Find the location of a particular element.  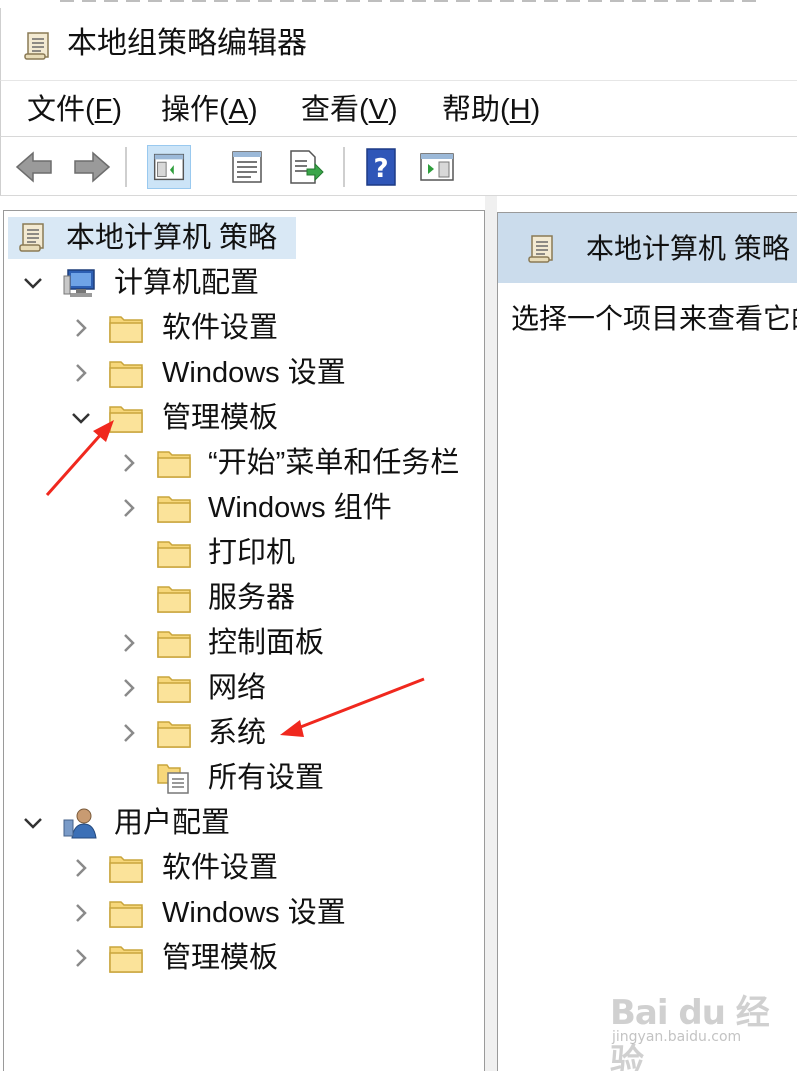

tree-node-cc-administrative-templates: 管理模板 is located at coordinates (244, 418).